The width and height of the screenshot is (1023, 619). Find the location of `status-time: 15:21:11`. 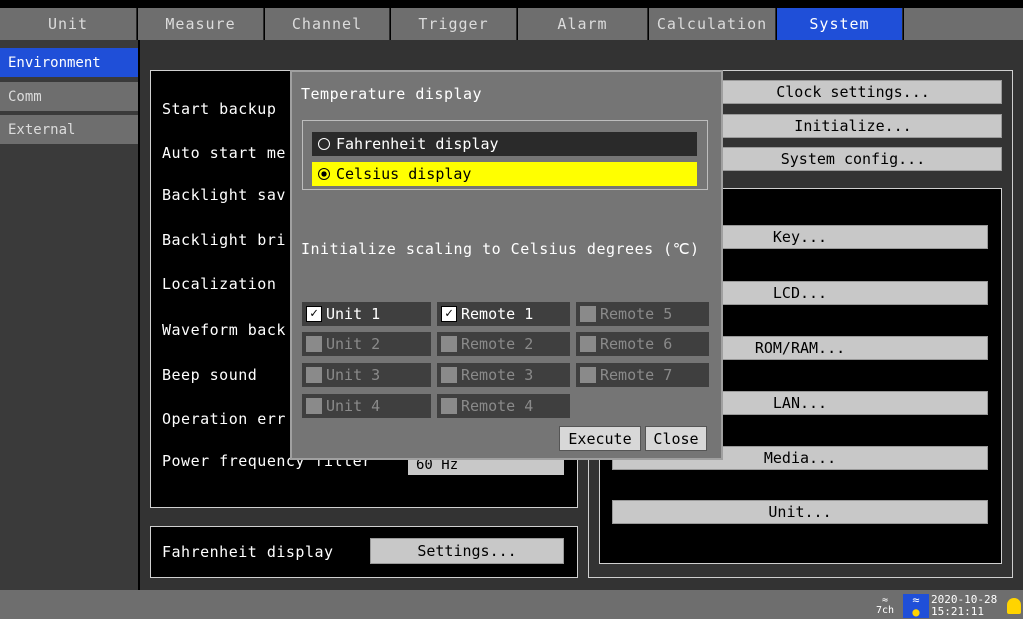

status-time: 15:21:11 is located at coordinates (957, 611).